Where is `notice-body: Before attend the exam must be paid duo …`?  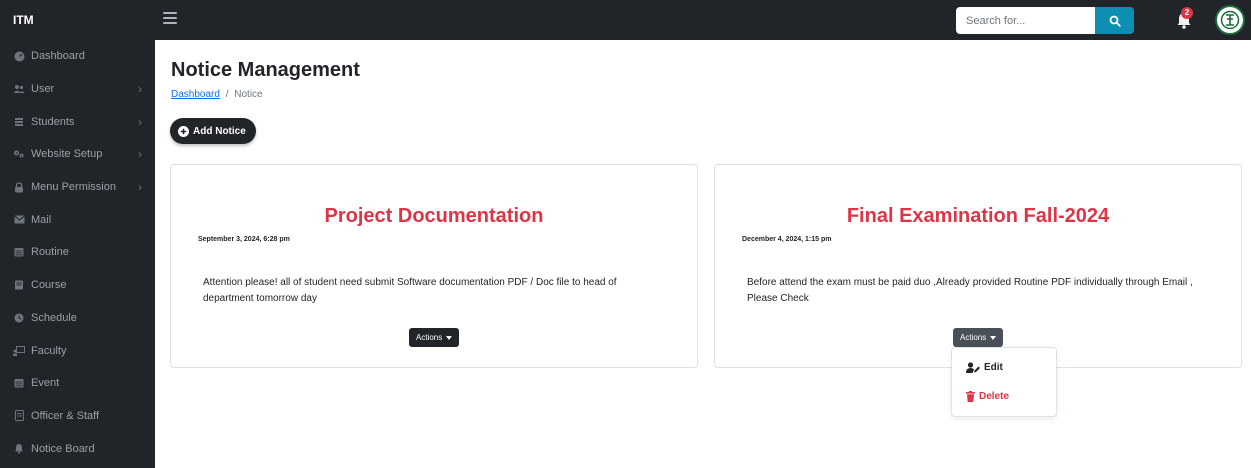 notice-body: Before attend the exam must be paid duo … is located at coordinates (970, 290).